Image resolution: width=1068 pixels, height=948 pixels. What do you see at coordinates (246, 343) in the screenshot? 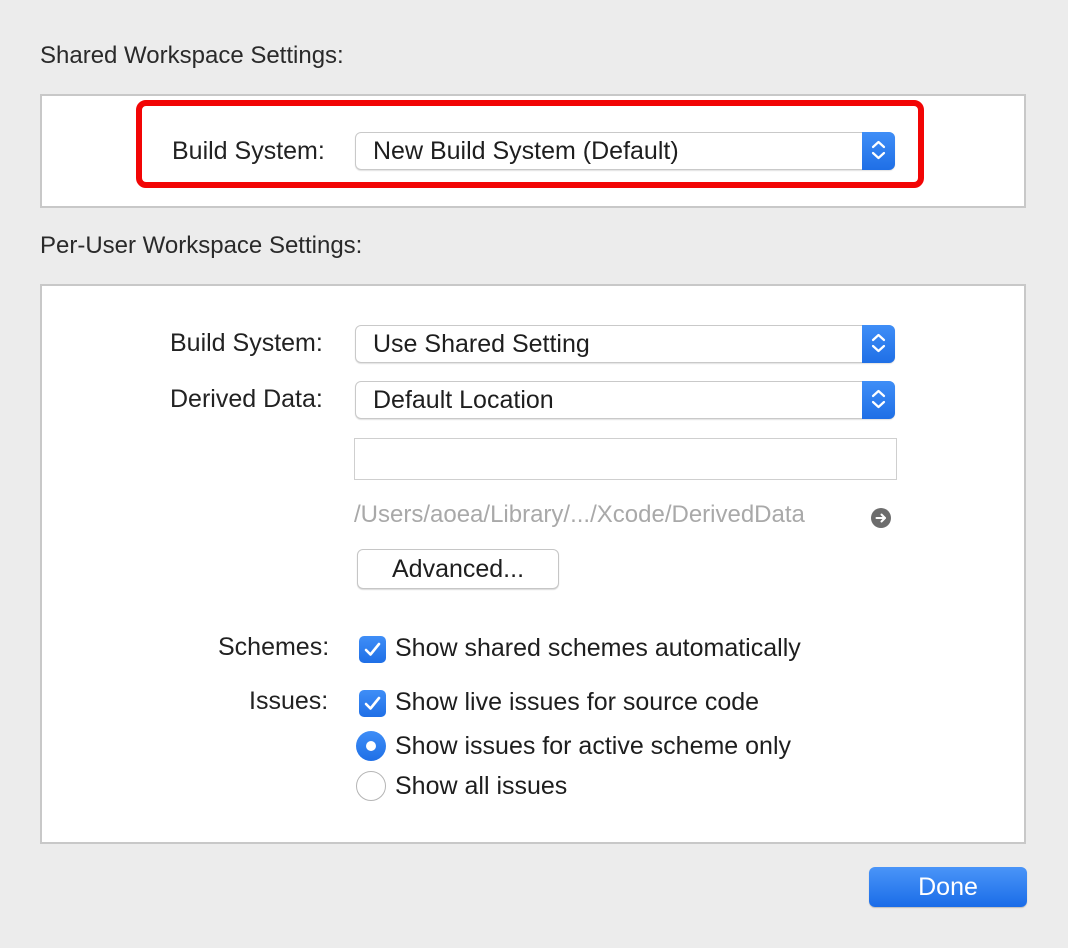
I see `per-user-build-system-label: Build System:` at bounding box center [246, 343].